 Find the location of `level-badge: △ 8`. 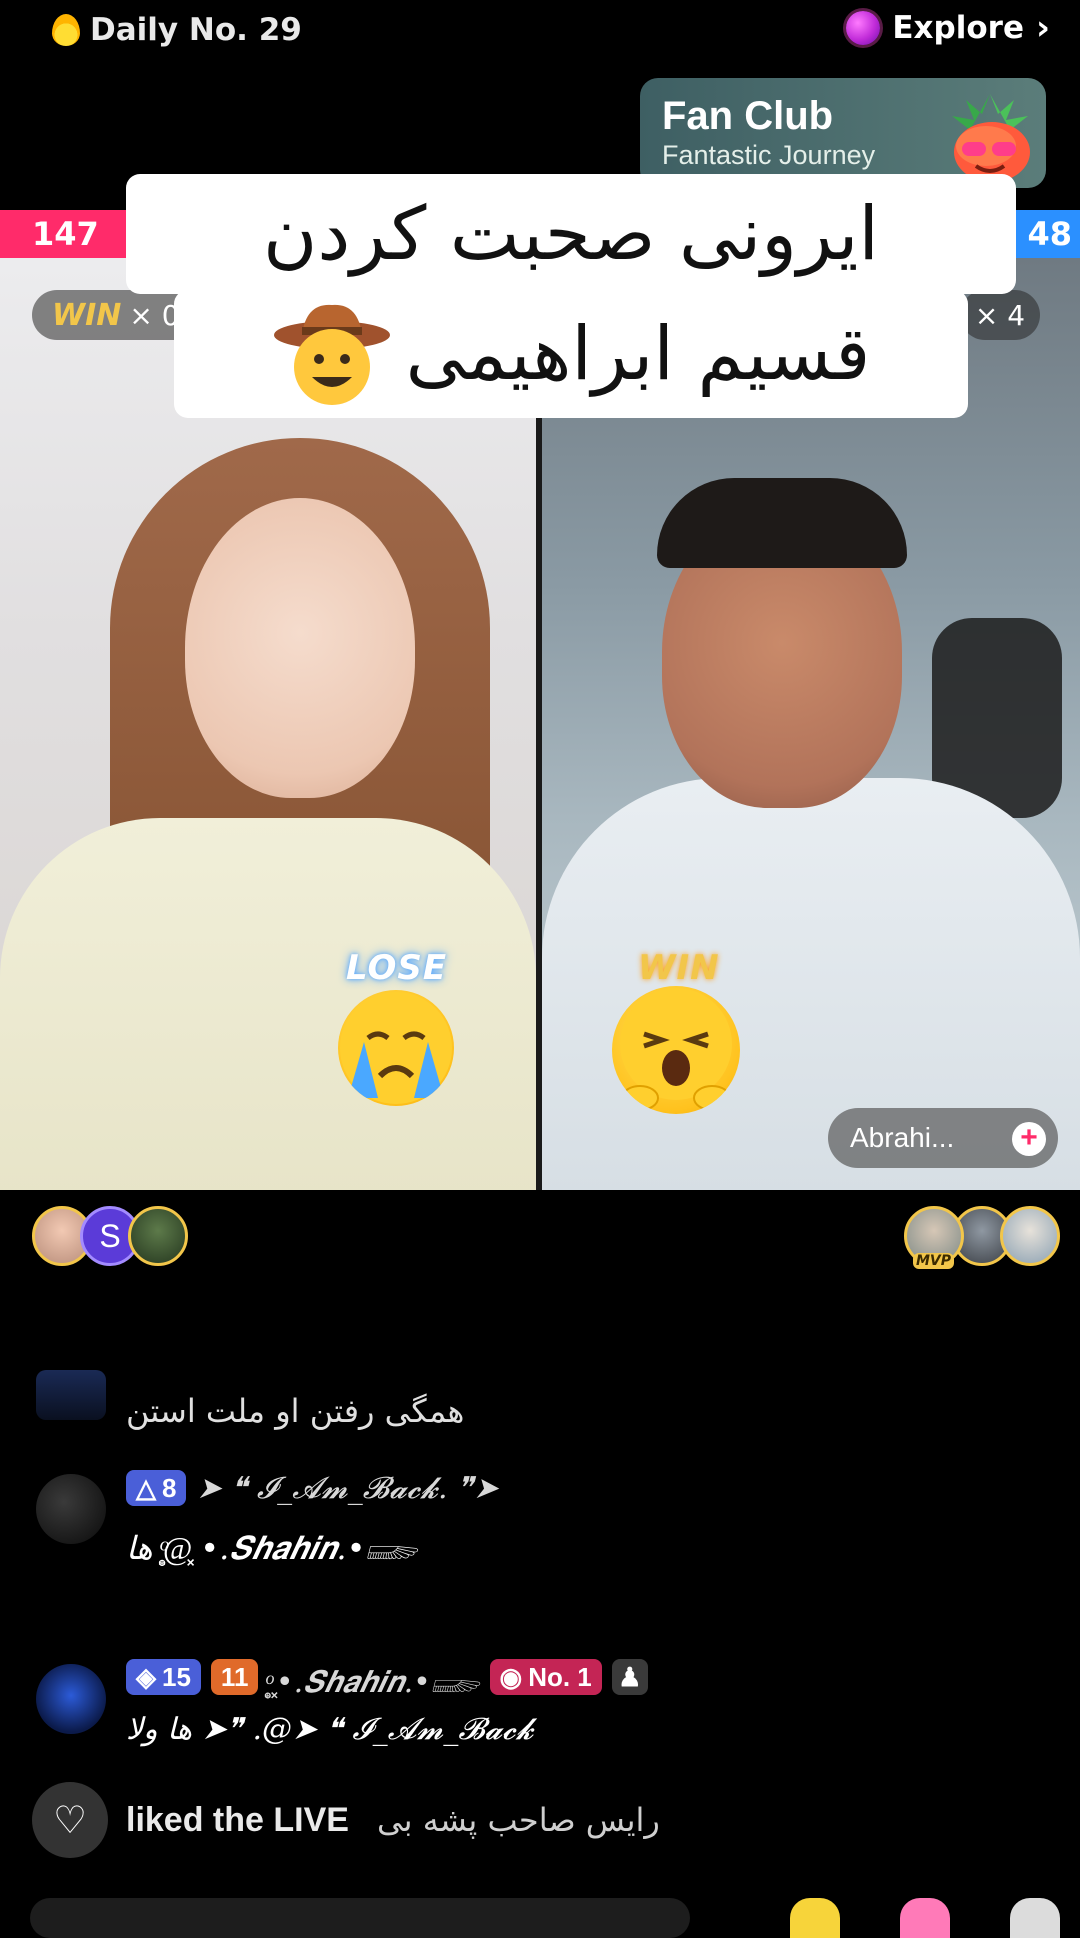

level-badge: △ 8 is located at coordinates (156, 1488).